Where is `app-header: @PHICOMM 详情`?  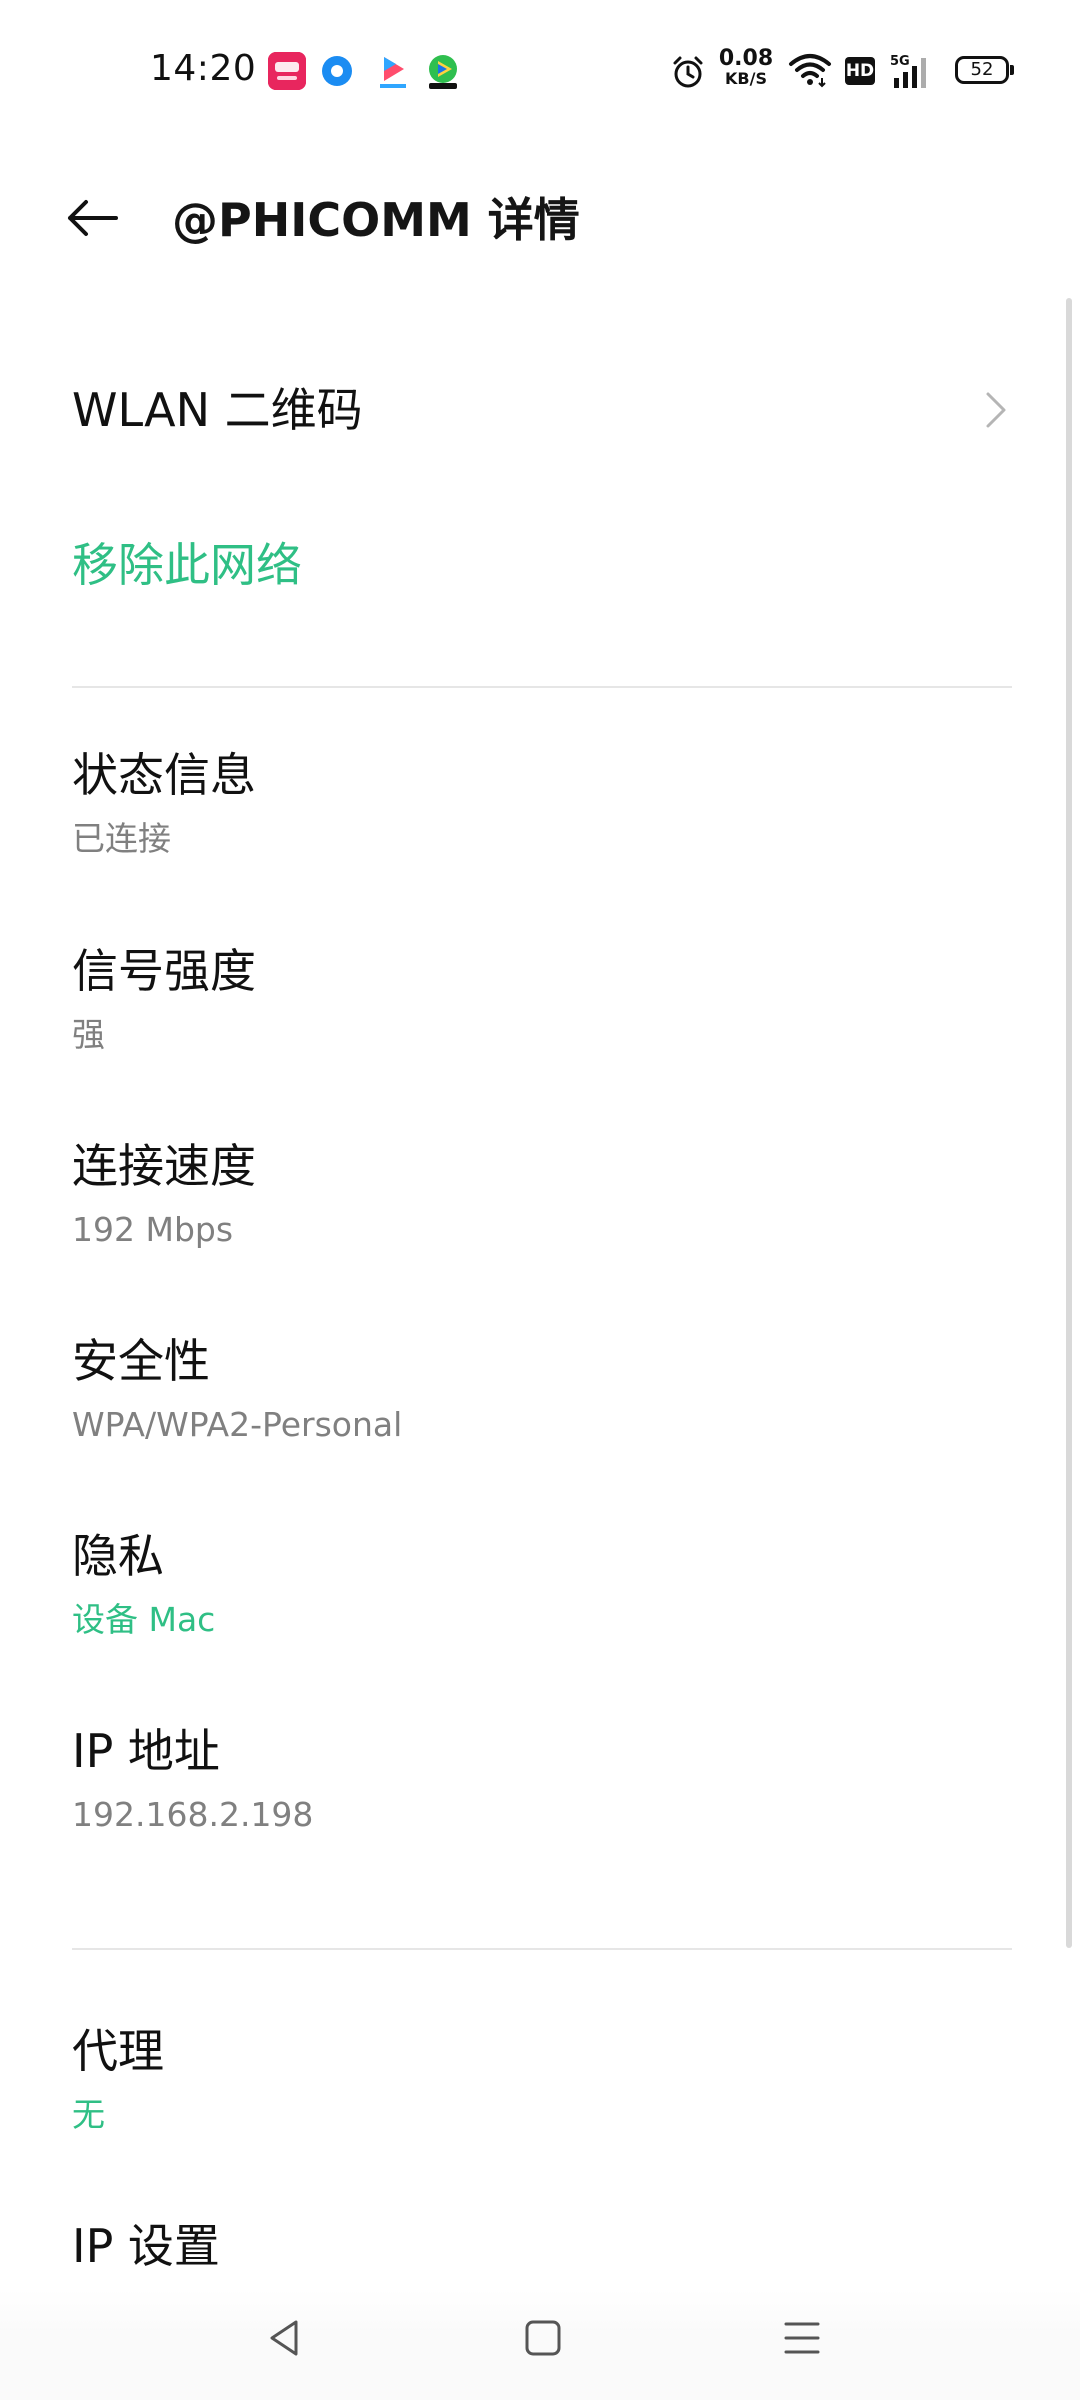 app-header: @PHICOMM 详情 is located at coordinates (540, 220).